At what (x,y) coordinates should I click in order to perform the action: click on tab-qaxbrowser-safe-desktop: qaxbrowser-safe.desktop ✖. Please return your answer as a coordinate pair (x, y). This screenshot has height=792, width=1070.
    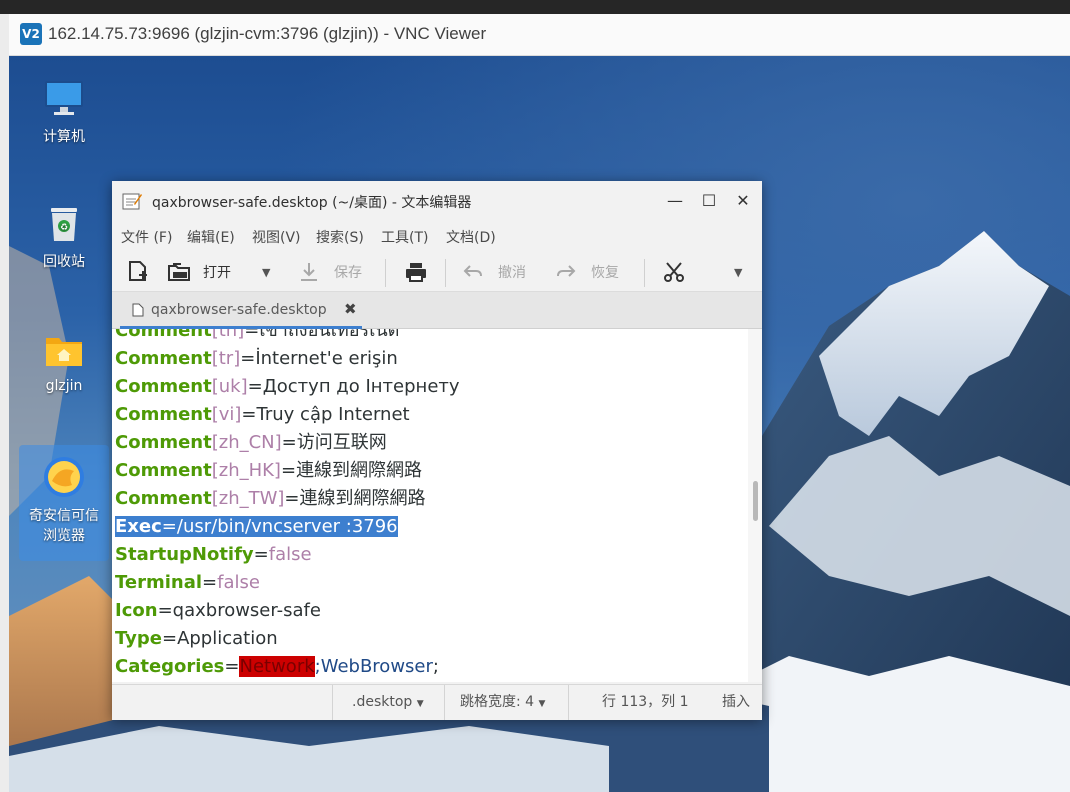
    Looking at the image, I should click on (241, 310).